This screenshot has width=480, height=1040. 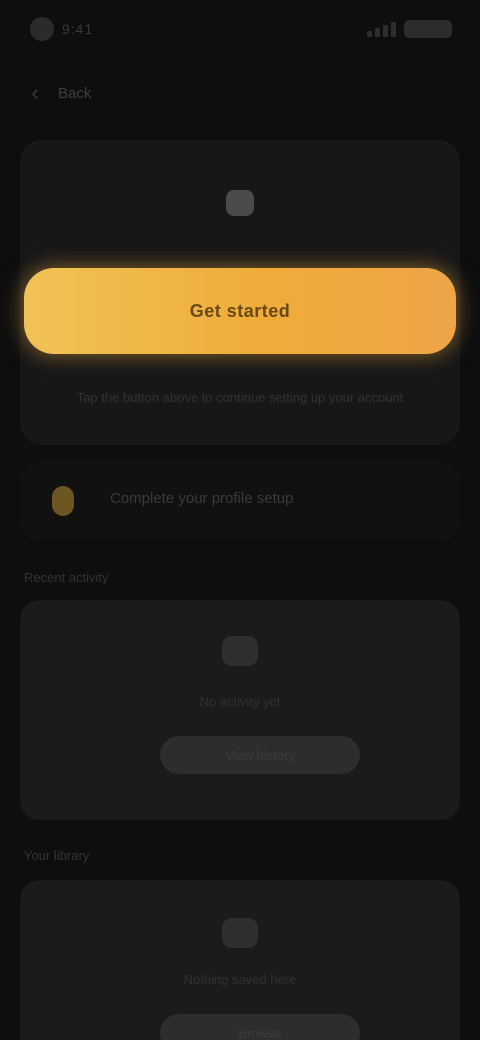 I want to click on status-left: 9:41, so click(x=61, y=29).